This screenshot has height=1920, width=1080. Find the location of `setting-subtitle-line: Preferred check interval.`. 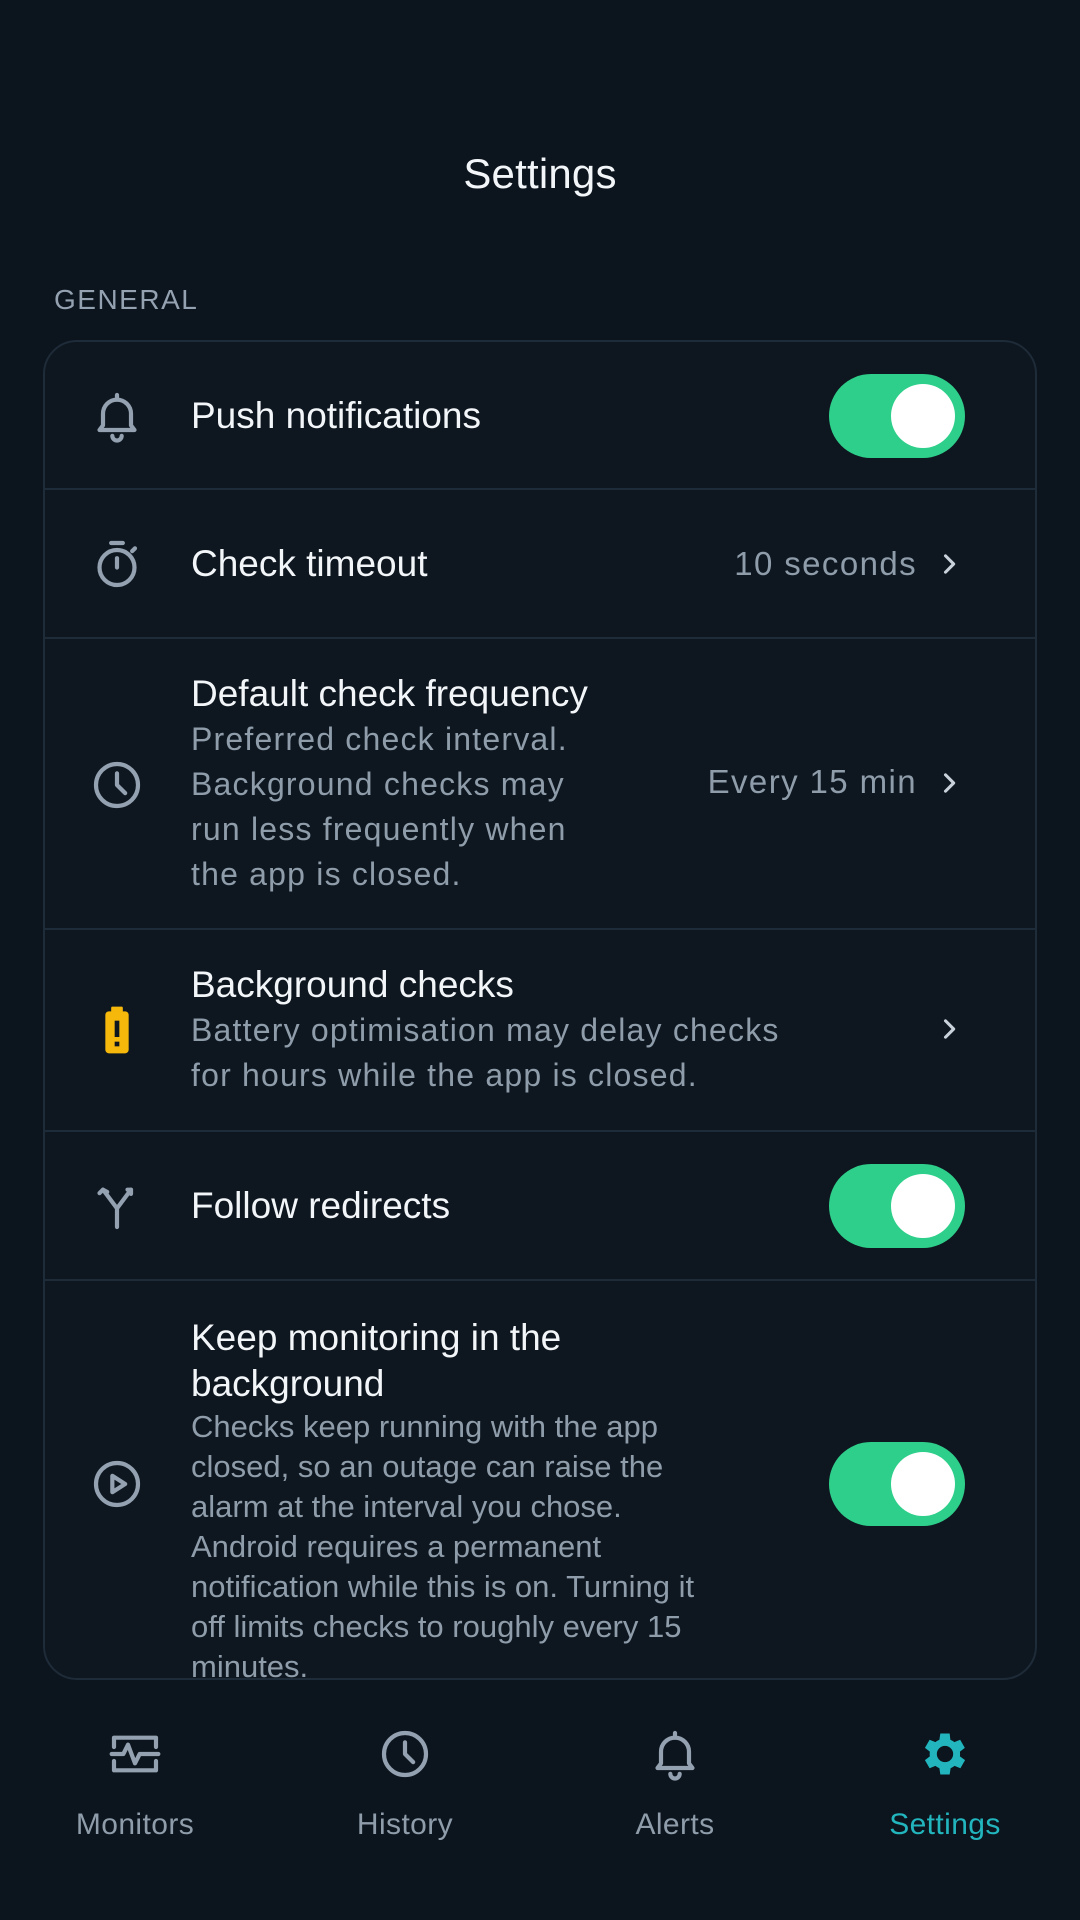

setting-subtitle-line: Preferred check interval. is located at coordinates (379, 739).